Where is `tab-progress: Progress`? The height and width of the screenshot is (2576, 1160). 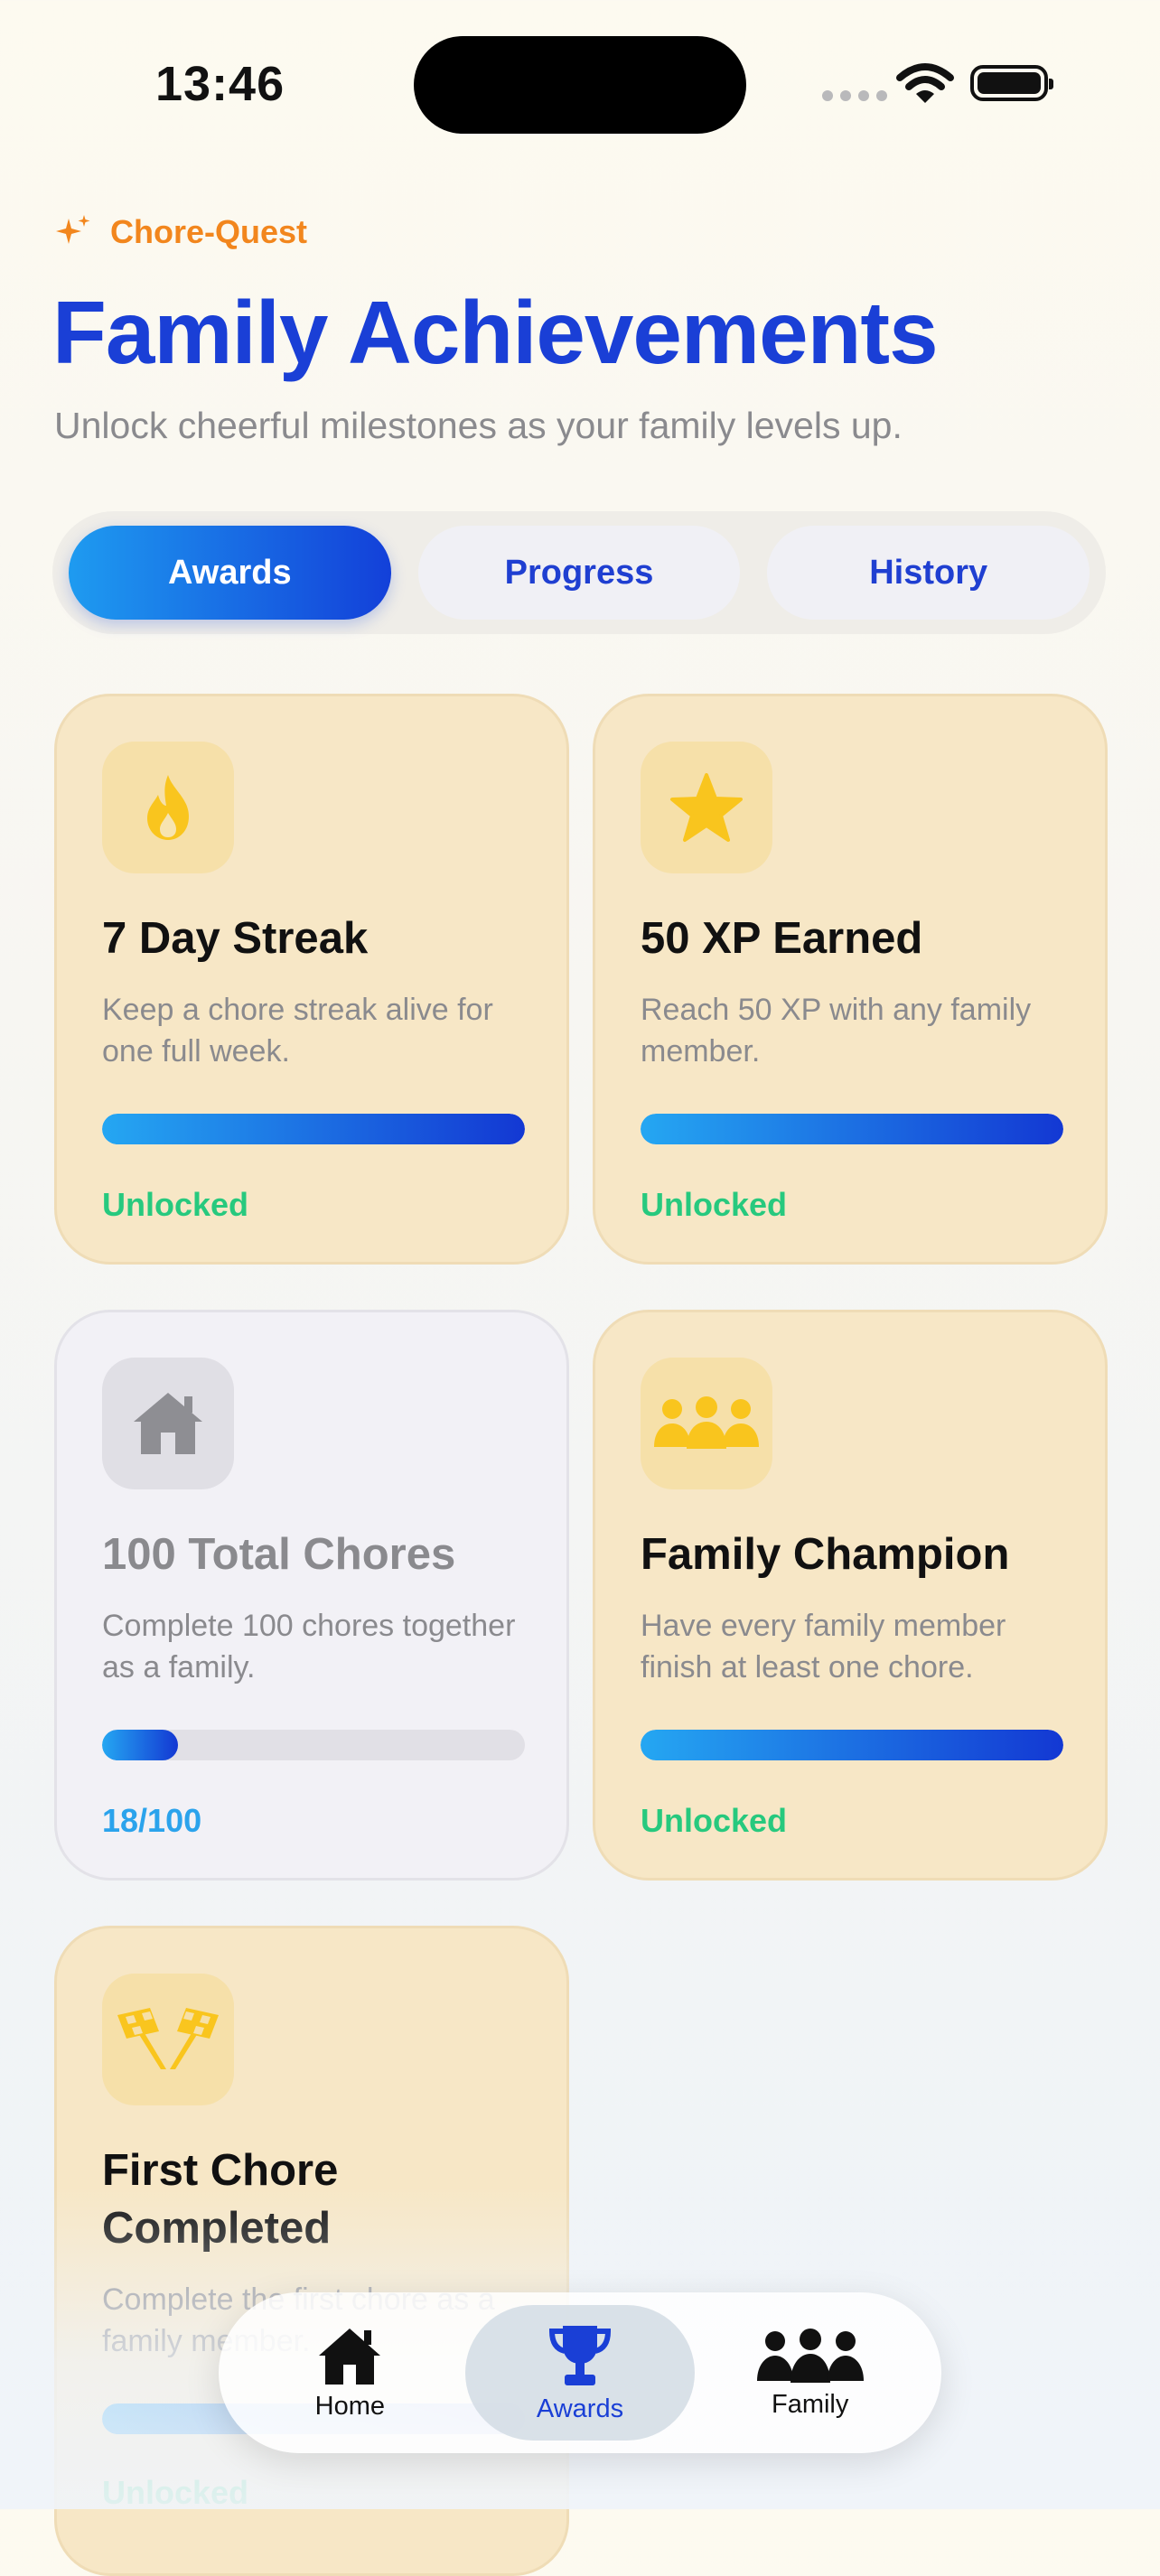 tab-progress: Progress is located at coordinates (579, 573).